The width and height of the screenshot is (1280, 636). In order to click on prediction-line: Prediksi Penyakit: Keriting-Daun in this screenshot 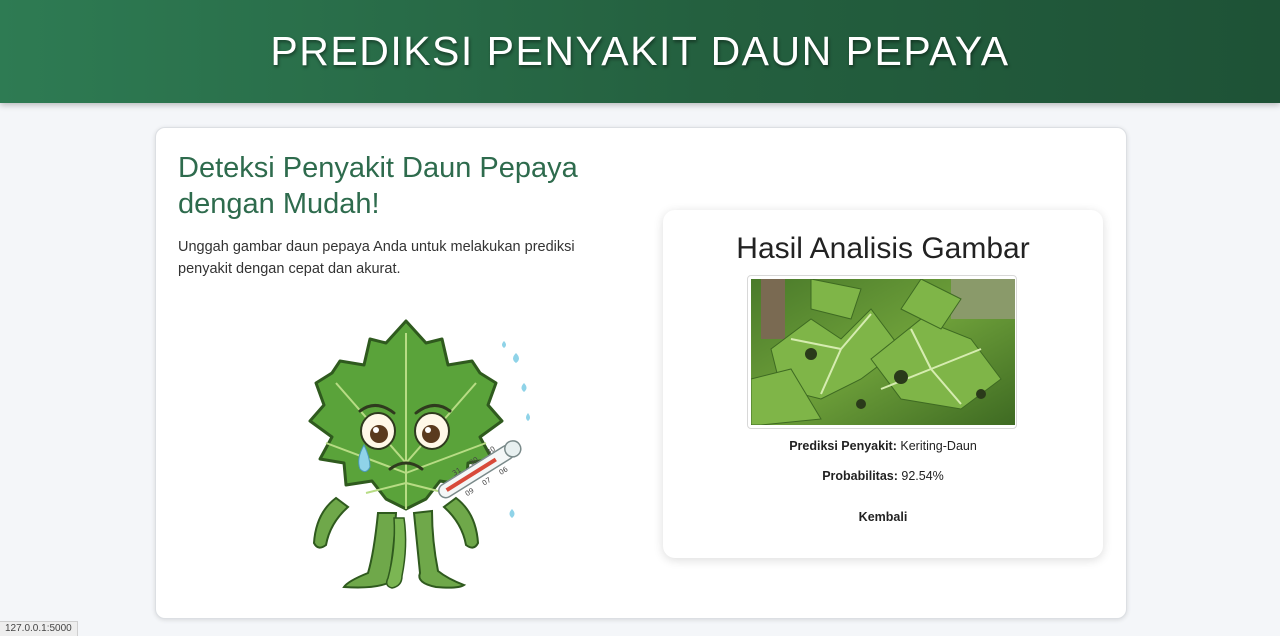, I will do `click(883, 446)`.